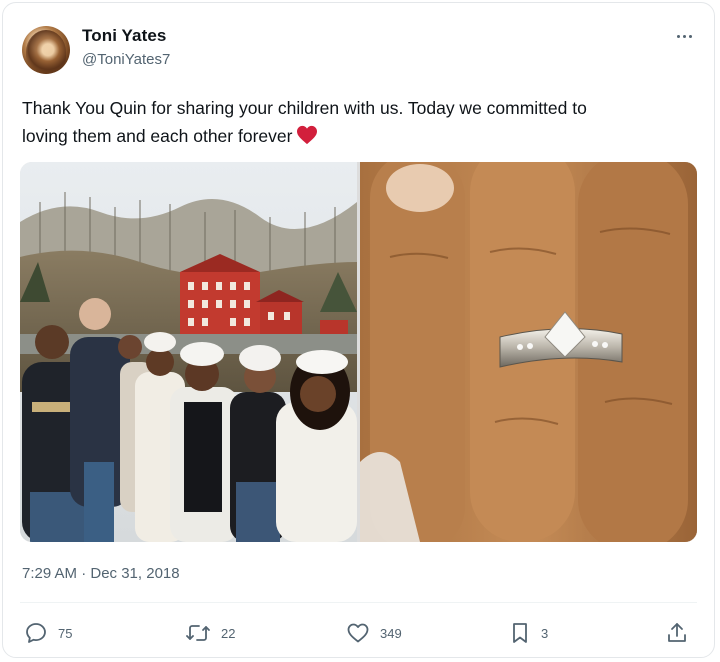 The image size is (720, 662). What do you see at coordinates (545, 633) in the screenshot?
I see `bookmark-count: 3` at bounding box center [545, 633].